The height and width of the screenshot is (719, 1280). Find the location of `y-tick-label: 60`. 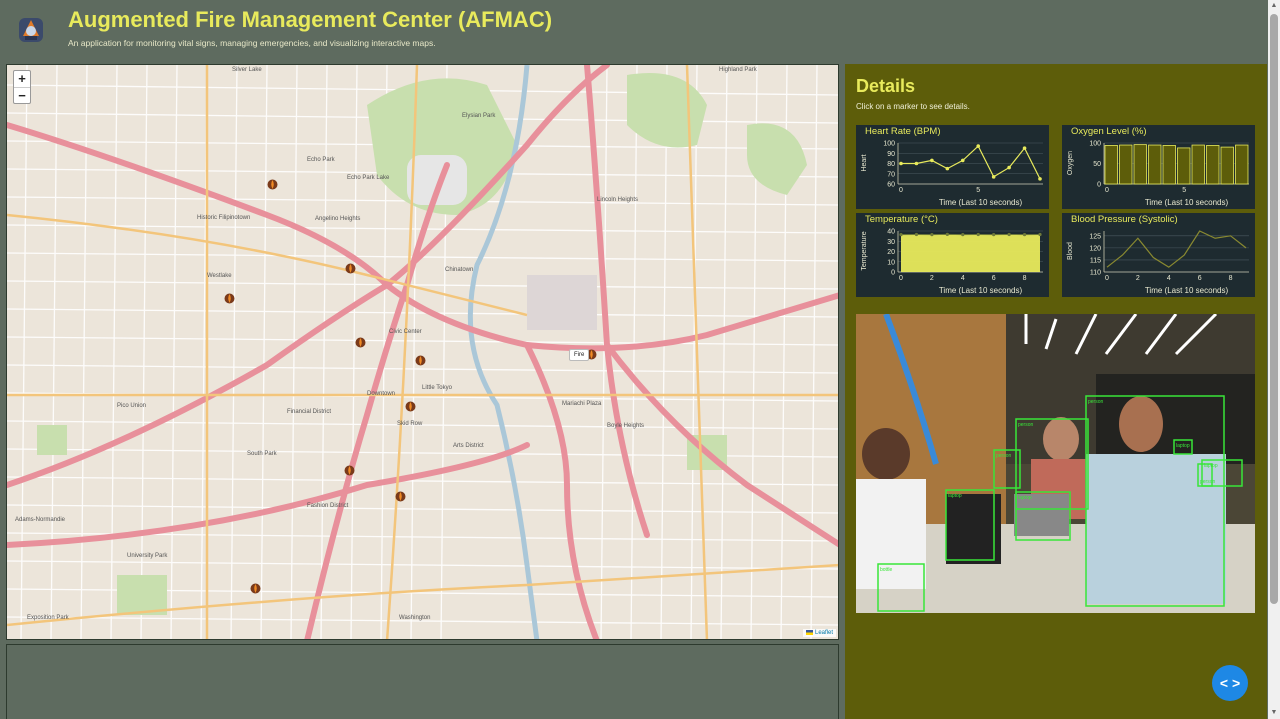

y-tick-label: 60 is located at coordinates (891, 185).